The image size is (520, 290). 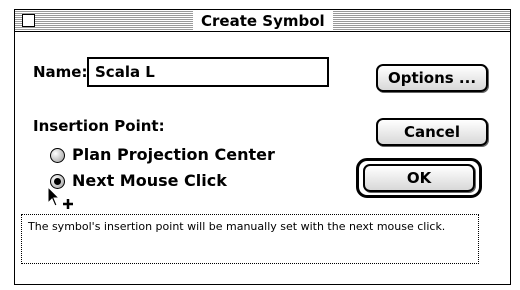 What do you see at coordinates (208, 72) in the screenshot?
I see `name-input` at bounding box center [208, 72].